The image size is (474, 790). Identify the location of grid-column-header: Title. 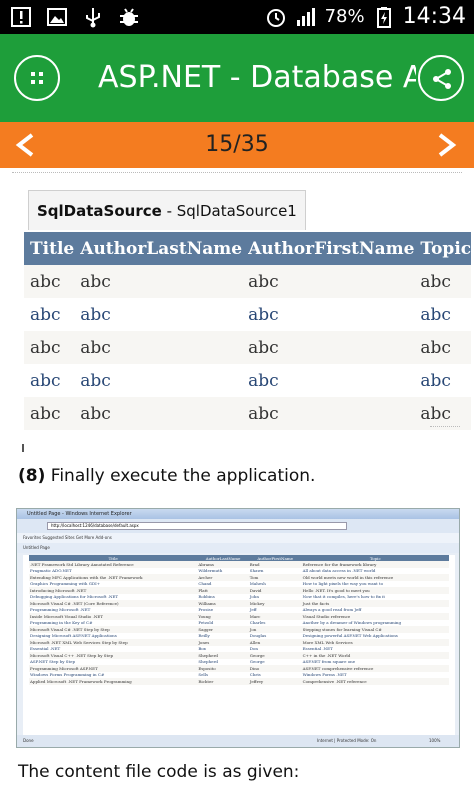
(49, 248).